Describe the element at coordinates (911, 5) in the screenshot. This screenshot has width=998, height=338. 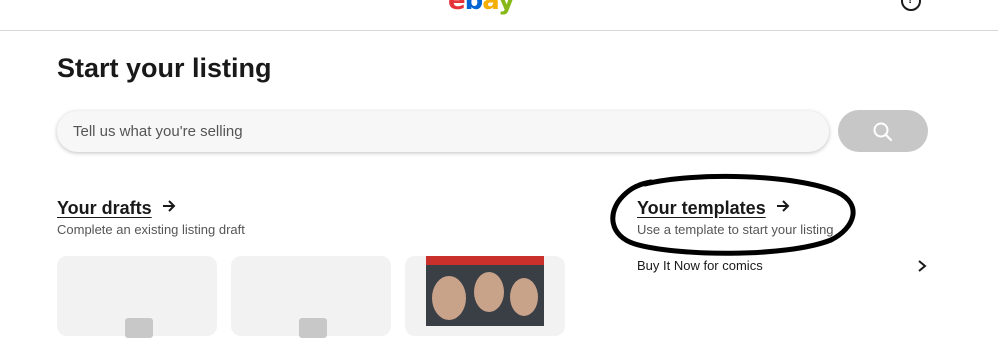
I see `help-icon` at that location.